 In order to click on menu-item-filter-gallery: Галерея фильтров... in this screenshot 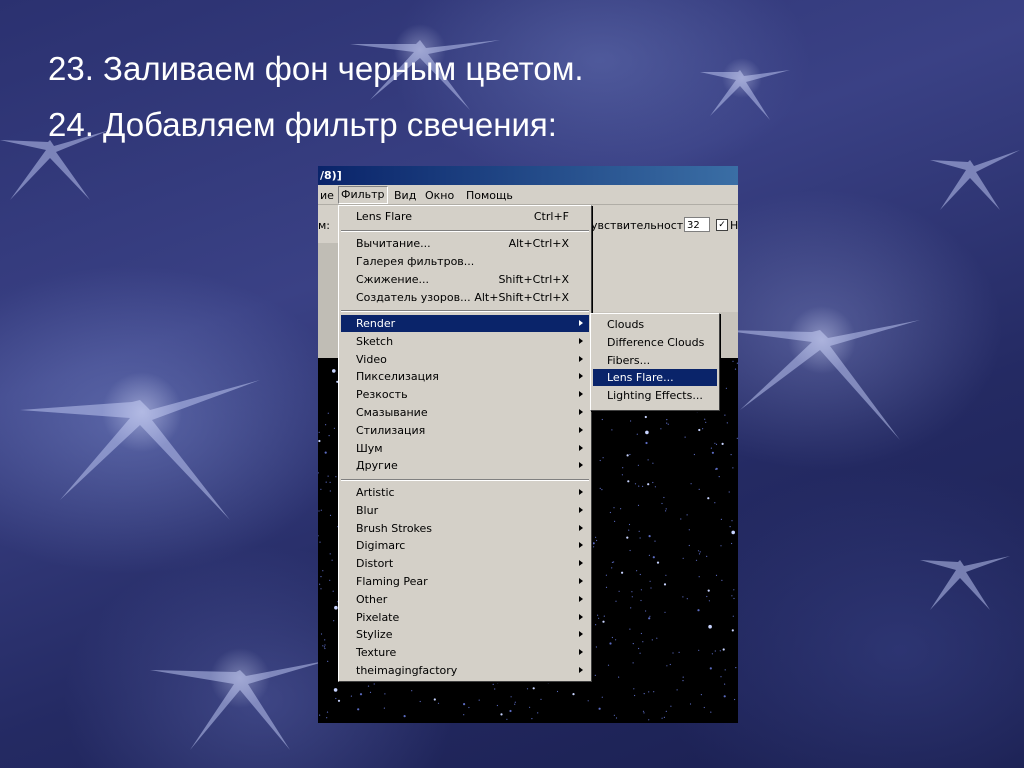, I will do `click(465, 261)`.